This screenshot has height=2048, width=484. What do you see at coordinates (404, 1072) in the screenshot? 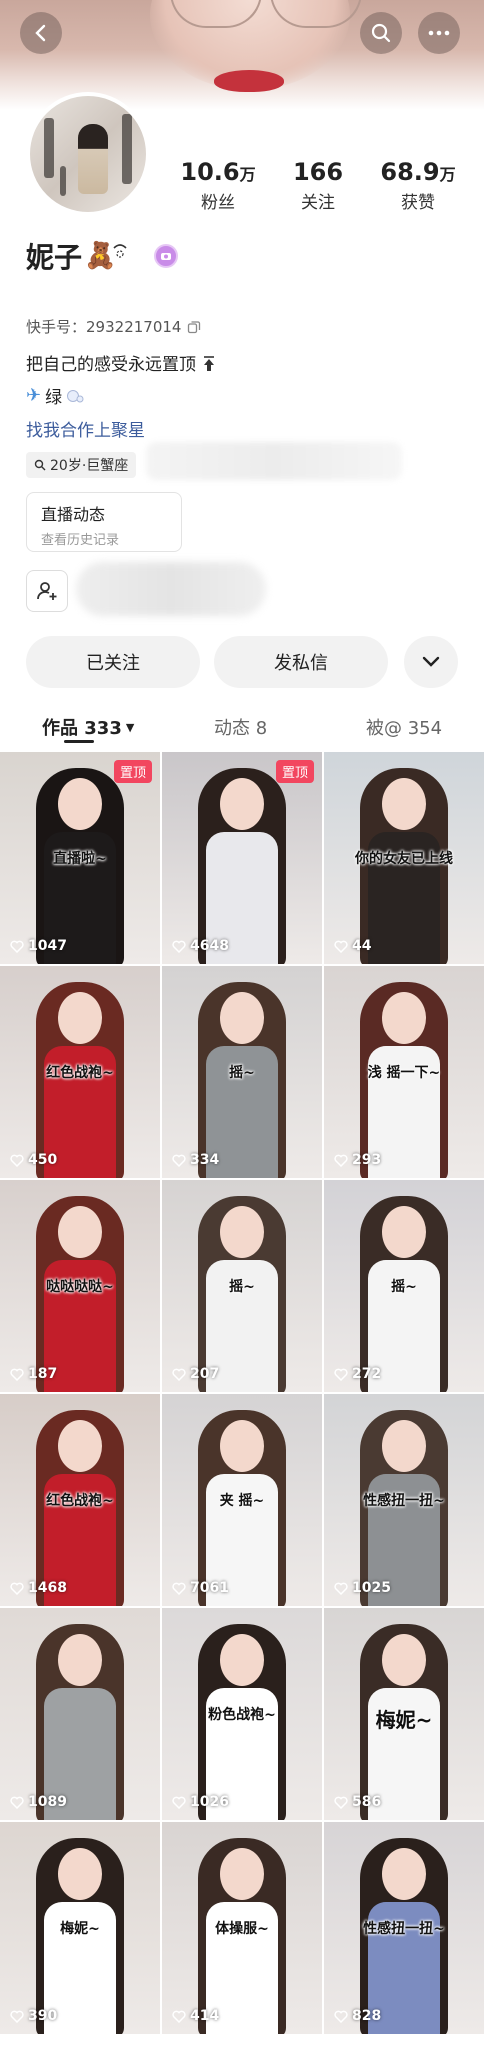
I see `video-thumbnail: 浅 摇一下~ 293` at bounding box center [404, 1072].